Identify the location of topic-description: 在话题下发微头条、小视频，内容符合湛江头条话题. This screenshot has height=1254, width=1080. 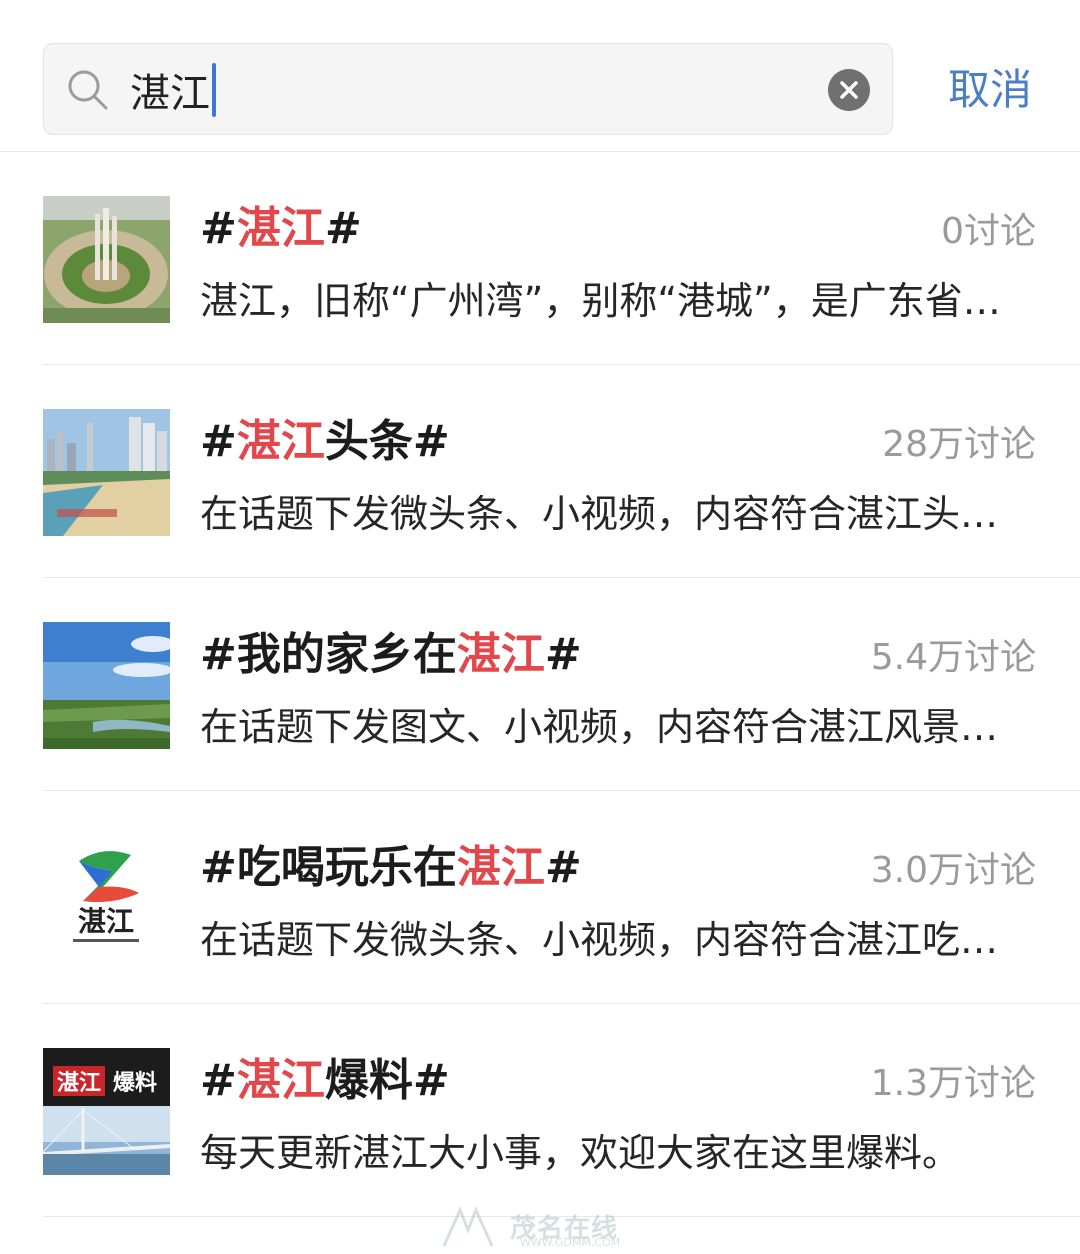
(617, 514).